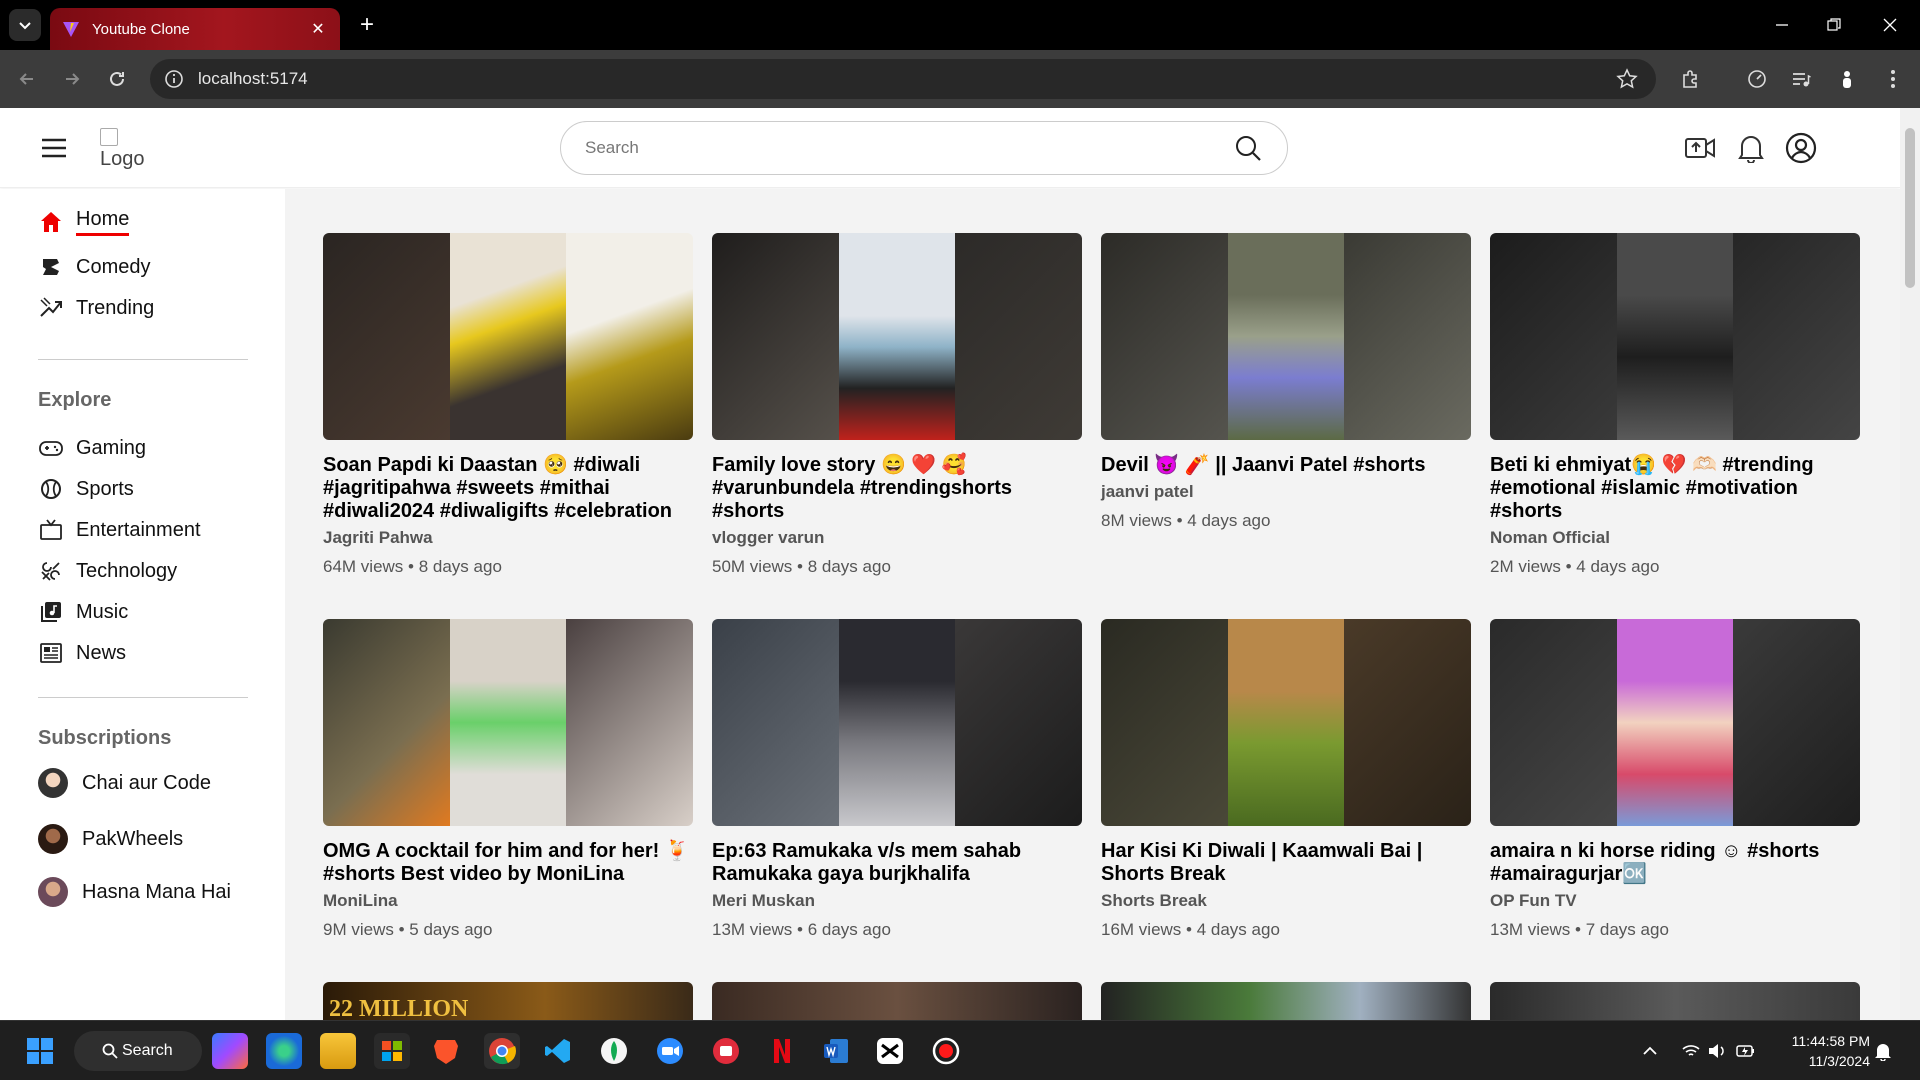 This screenshot has height=1080, width=1920. What do you see at coordinates (318, 29) in the screenshot?
I see `tab-close-icon: ✕` at bounding box center [318, 29].